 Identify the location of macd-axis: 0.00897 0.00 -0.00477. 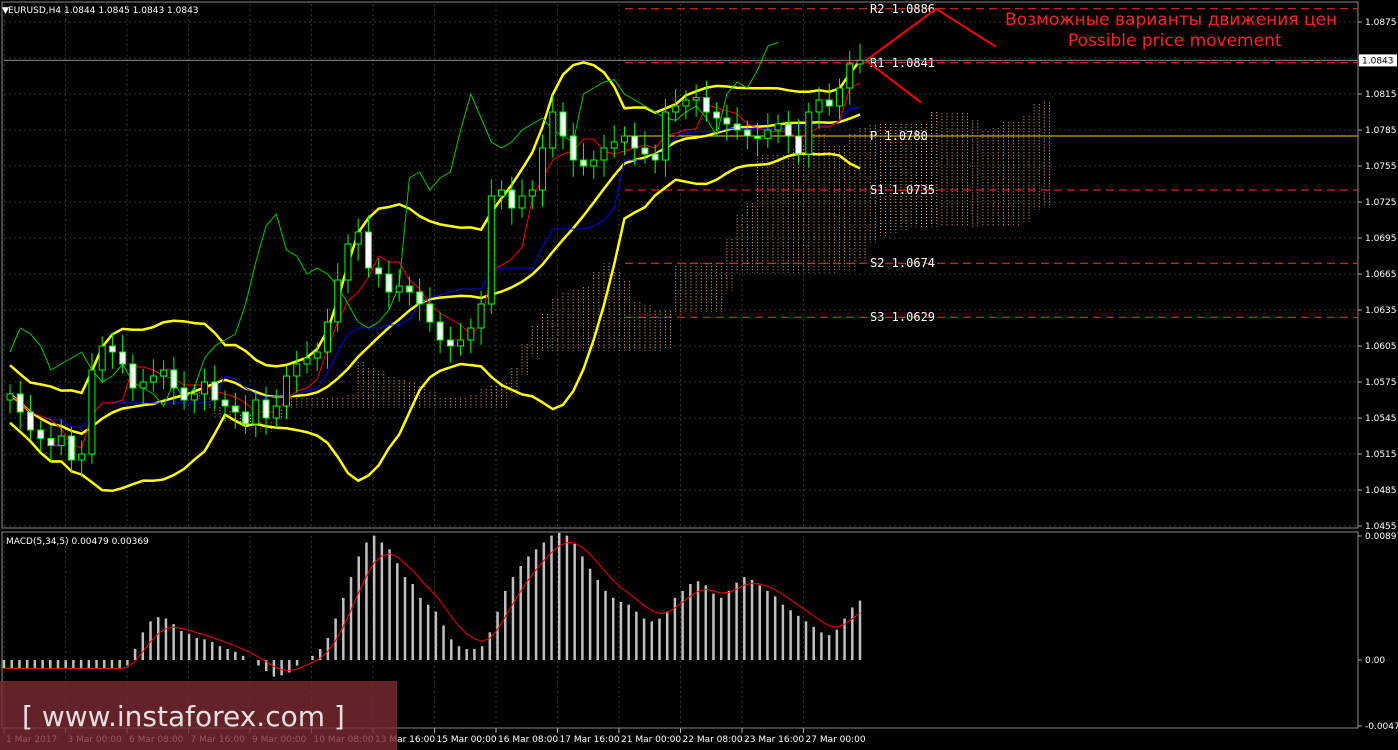
(1378, 632).